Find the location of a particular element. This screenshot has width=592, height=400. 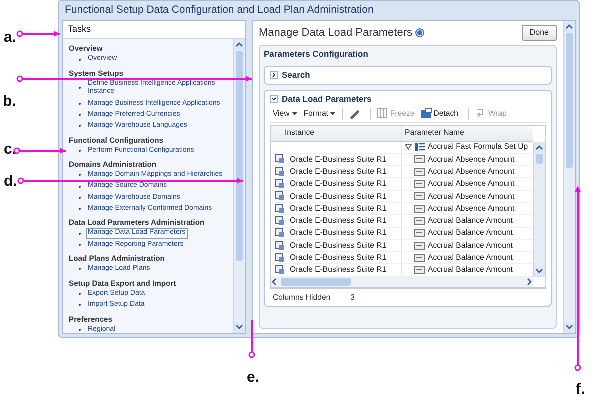

tree-toggle-icon is located at coordinates (408, 147).